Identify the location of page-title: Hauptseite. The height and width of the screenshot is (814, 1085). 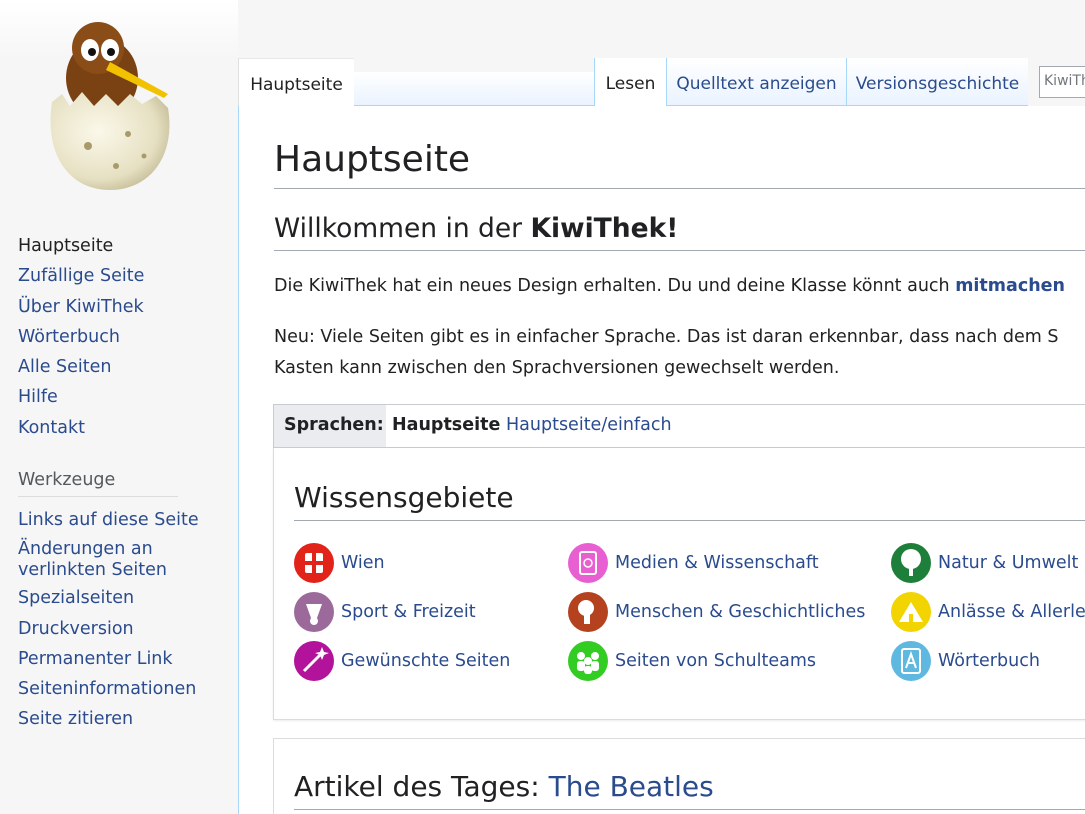
(679, 162).